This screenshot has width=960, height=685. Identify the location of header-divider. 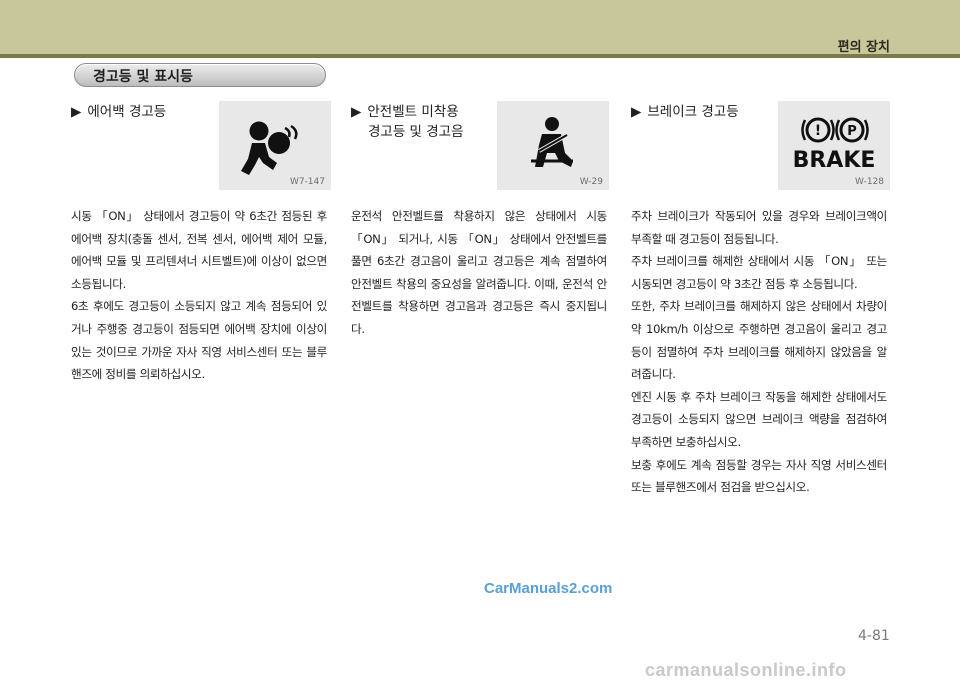
(480, 56).